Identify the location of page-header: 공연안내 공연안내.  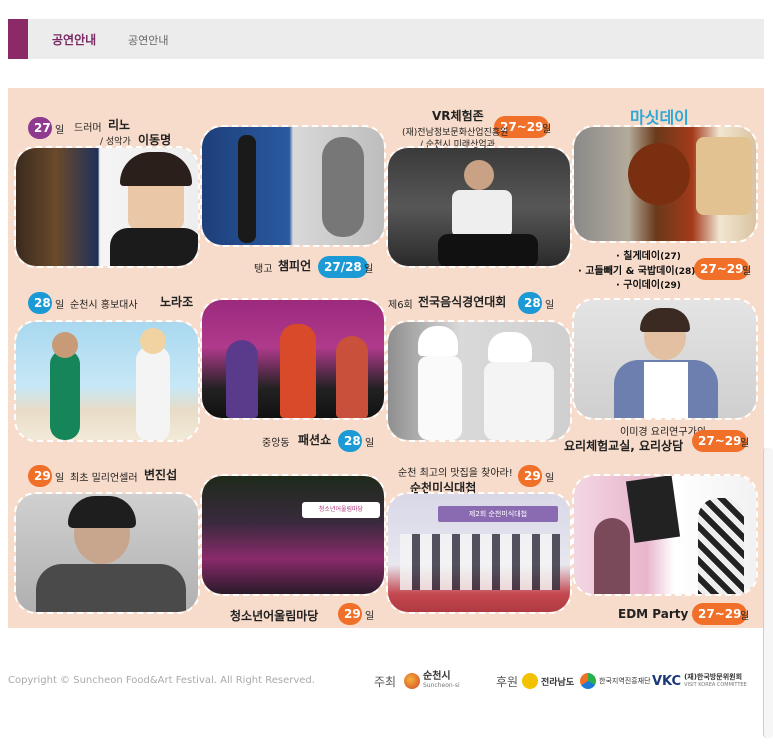
(386, 39).